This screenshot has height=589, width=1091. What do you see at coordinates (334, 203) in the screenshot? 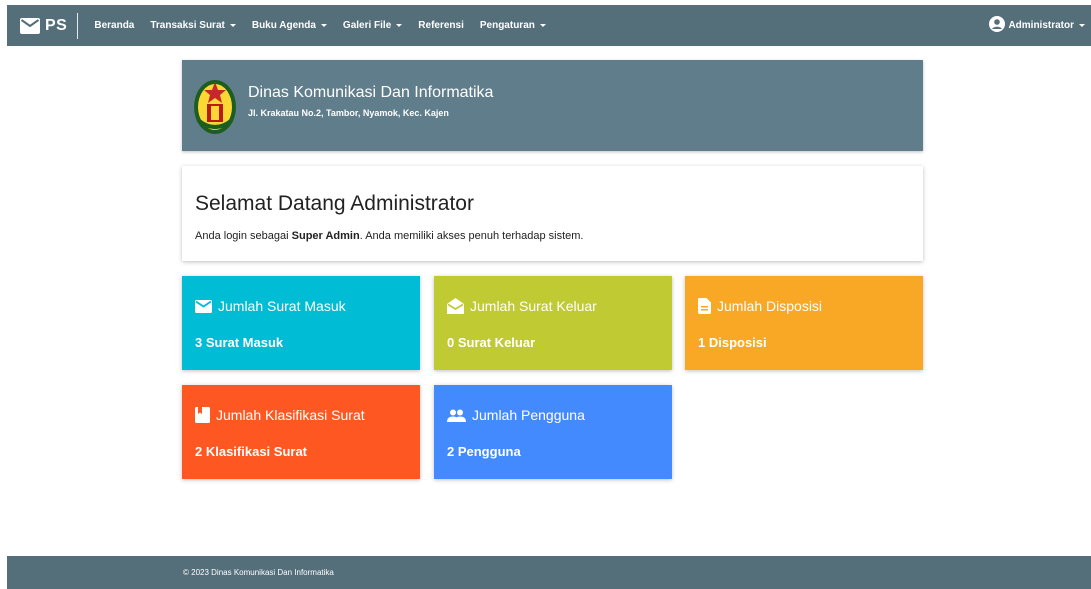
I see `welcome-title: Selamat Datang Administrator` at bounding box center [334, 203].